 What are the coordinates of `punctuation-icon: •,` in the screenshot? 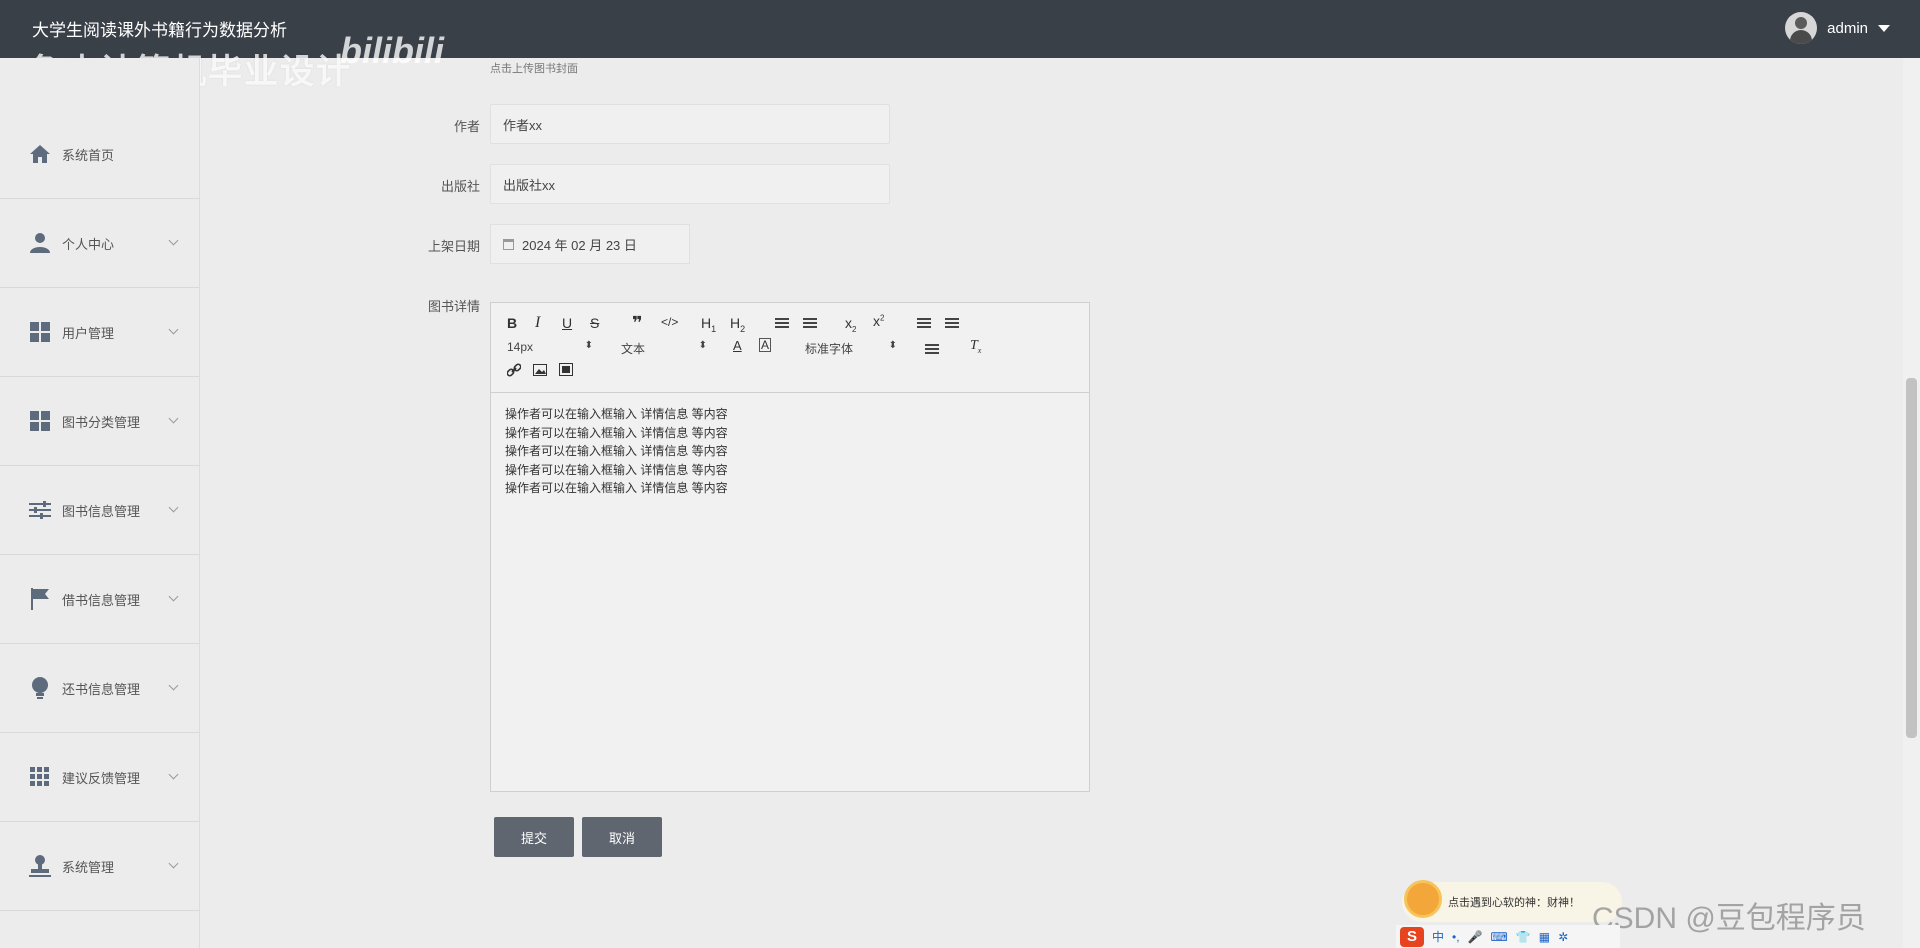 It's located at (1456, 937).